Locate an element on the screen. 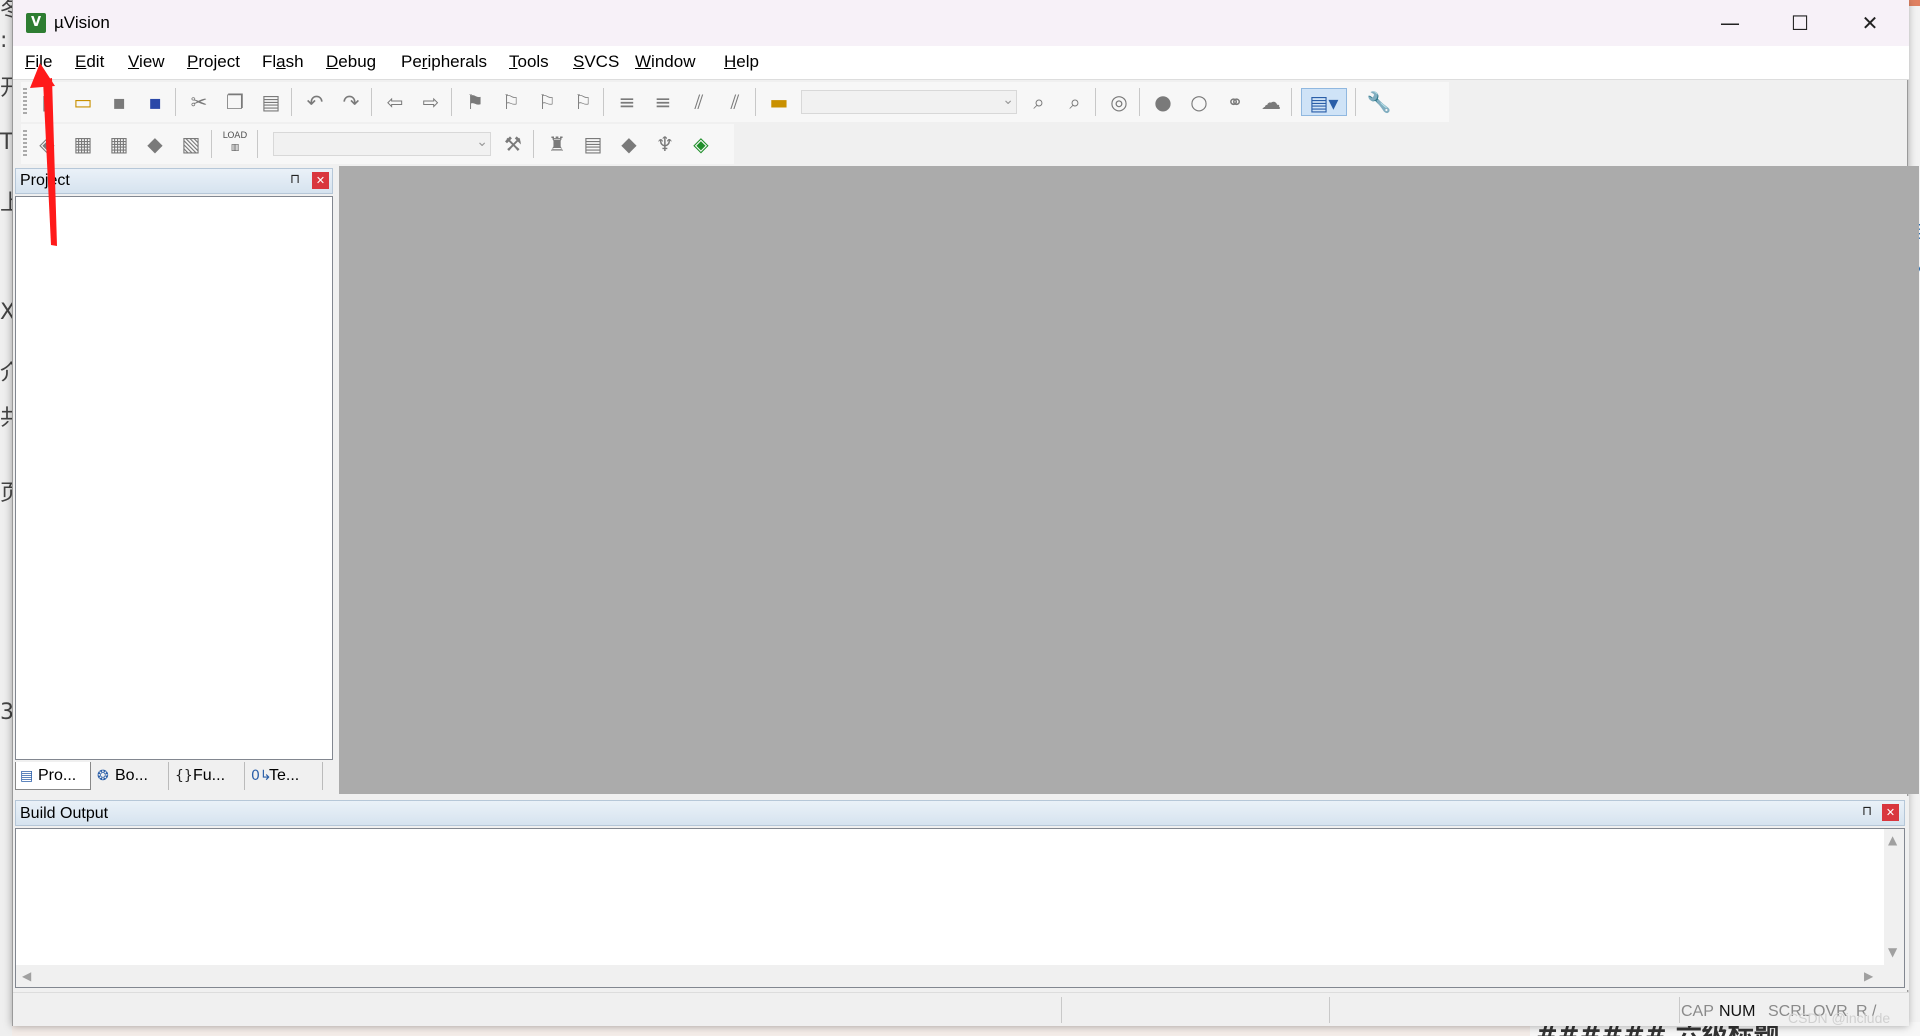 Image resolution: width=1920 pixels, height=1036 pixels. uncomment-icon: ⫽ is located at coordinates (735, 102).